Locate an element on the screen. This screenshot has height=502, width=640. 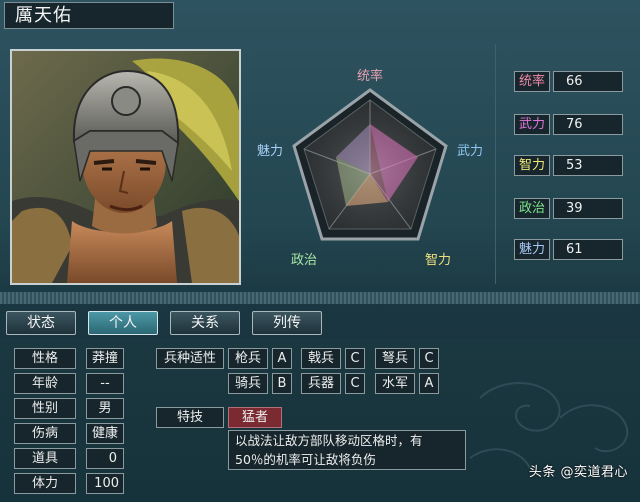
stat-label: 智力 is located at coordinates (532, 165).